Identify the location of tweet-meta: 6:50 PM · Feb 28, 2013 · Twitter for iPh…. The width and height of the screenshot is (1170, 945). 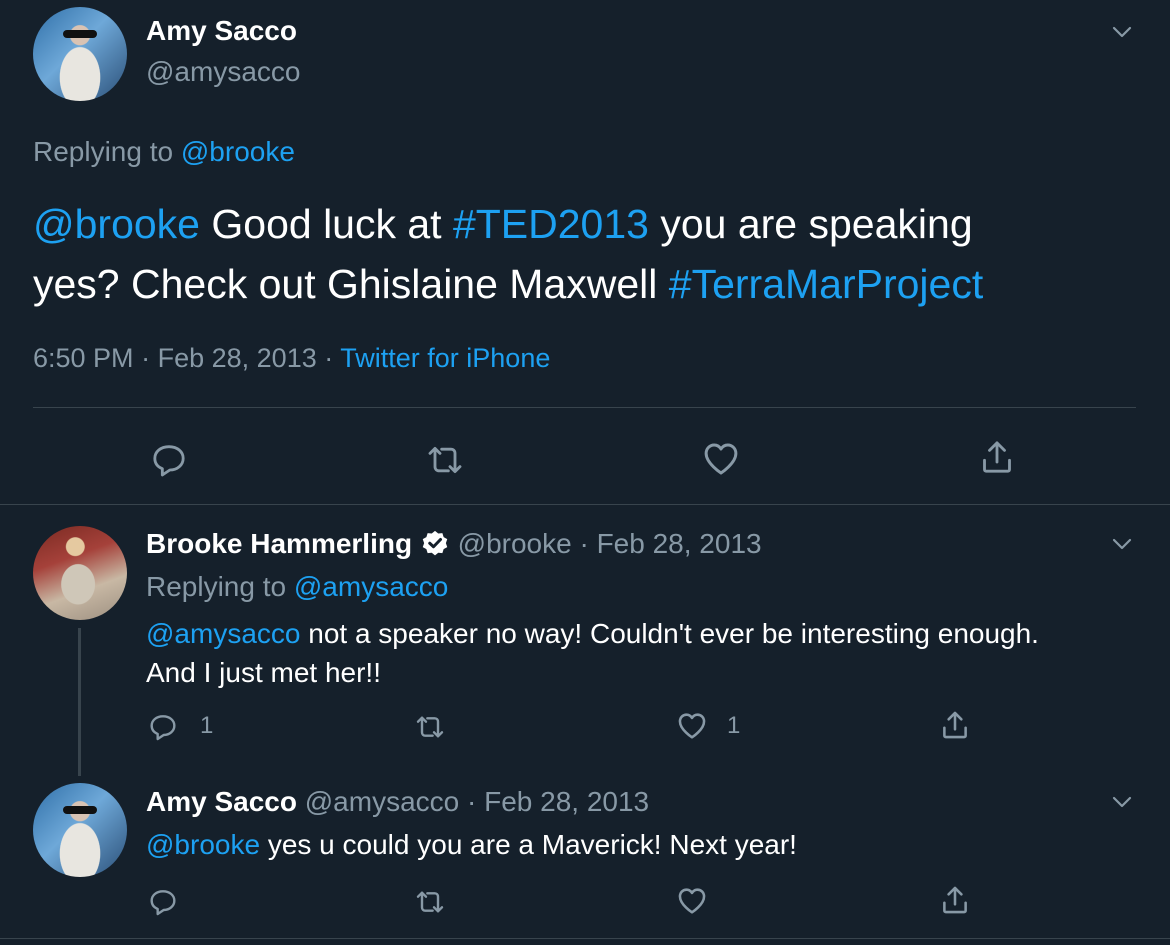
(291, 358).